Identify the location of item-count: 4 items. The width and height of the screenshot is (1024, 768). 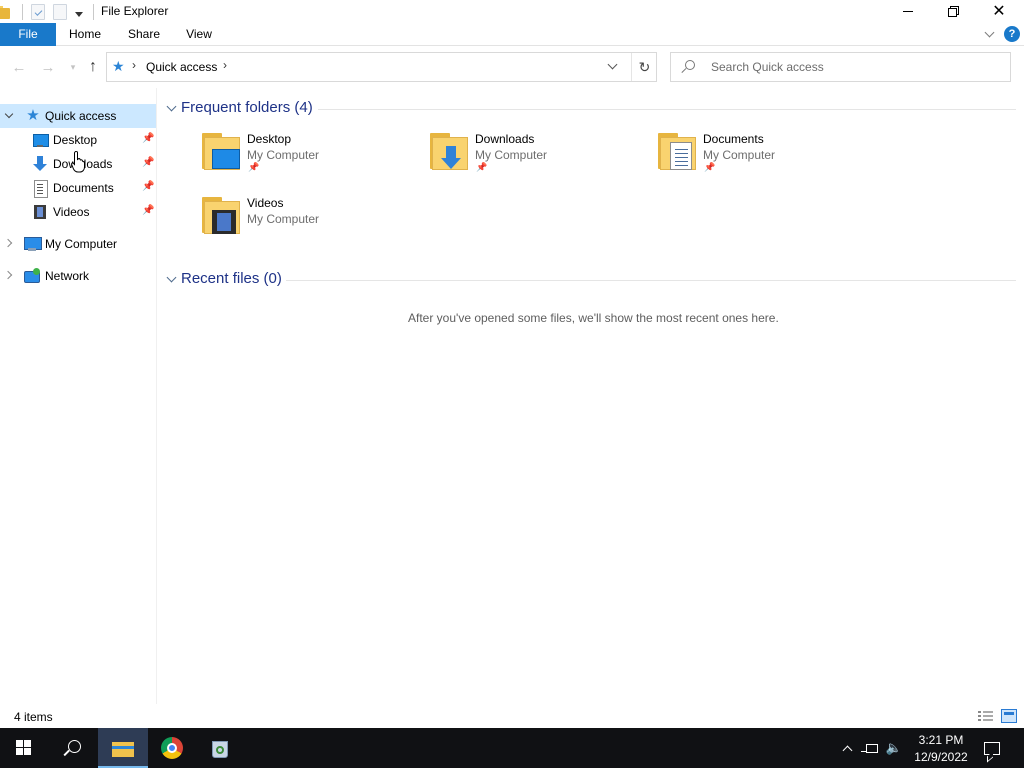
(33, 717).